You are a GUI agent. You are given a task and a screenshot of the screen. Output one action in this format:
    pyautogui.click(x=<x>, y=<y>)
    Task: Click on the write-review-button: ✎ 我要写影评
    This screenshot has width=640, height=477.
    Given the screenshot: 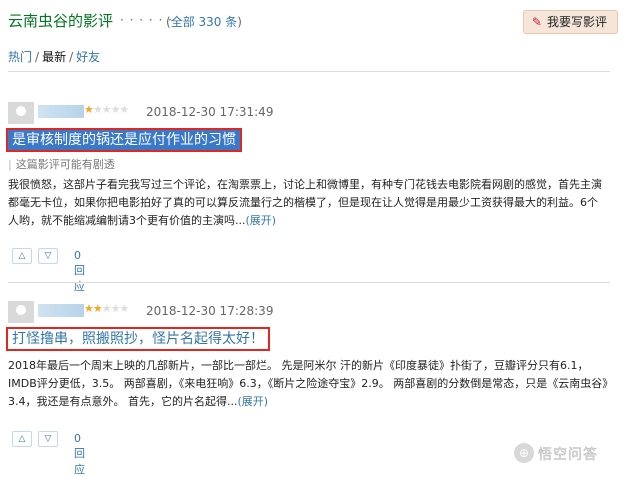 What is the action you would take?
    pyautogui.click(x=570, y=22)
    